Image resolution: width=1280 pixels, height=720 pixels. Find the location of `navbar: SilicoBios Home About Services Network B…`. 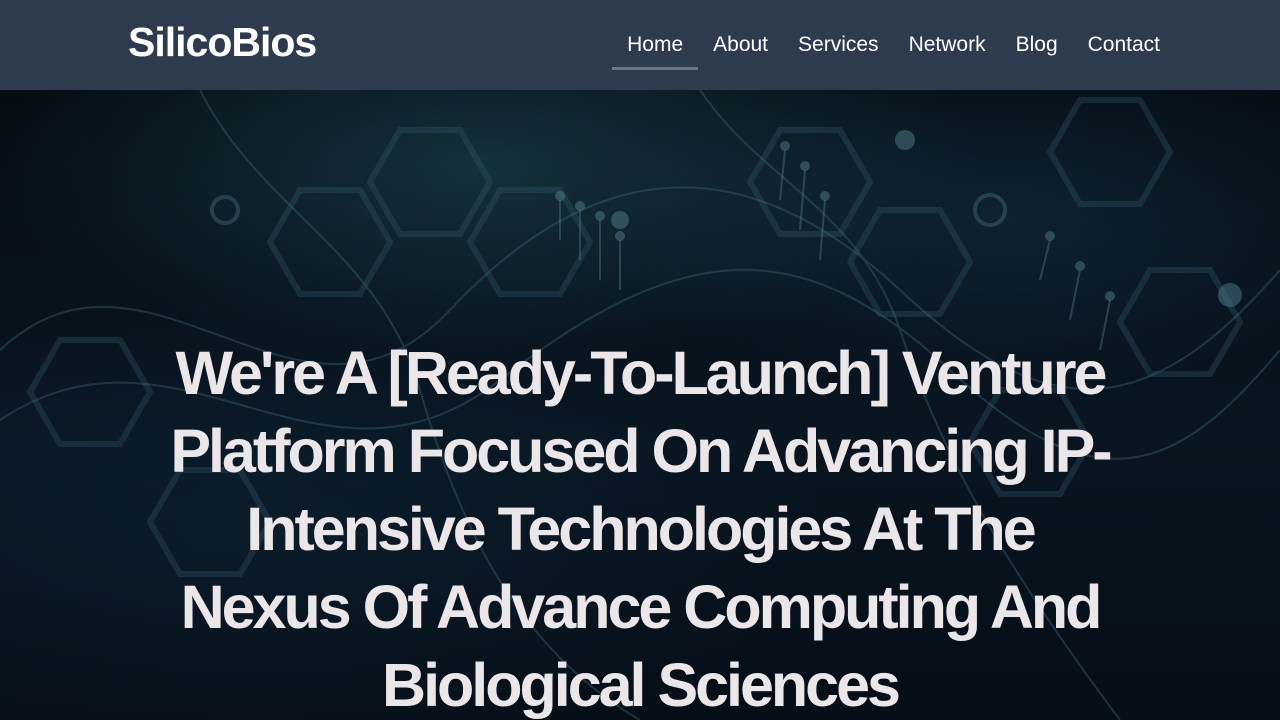

navbar: SilicoBios Home About Services Network B… is located at coordinates (640, 45).